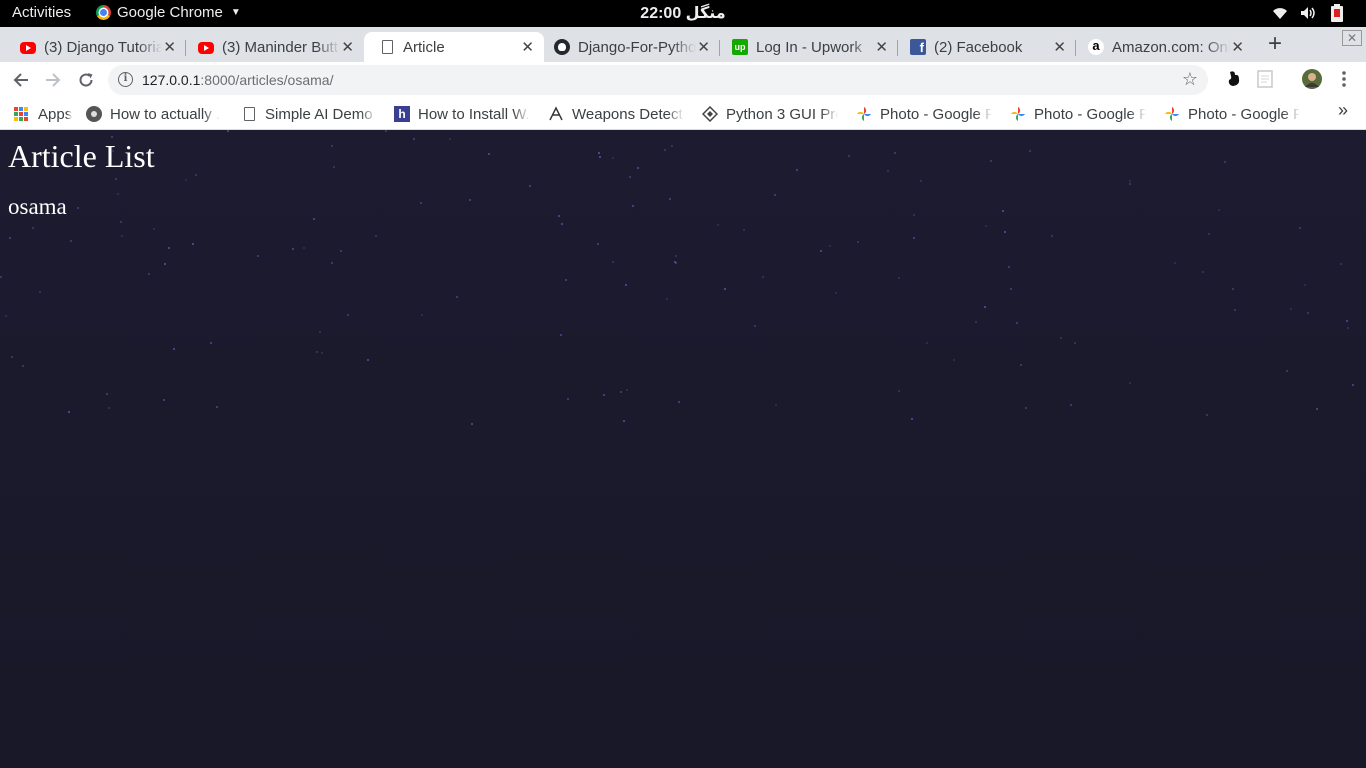  I want to click on tab-upwork: up Log In - Upwork ✕, so click(807, 47).